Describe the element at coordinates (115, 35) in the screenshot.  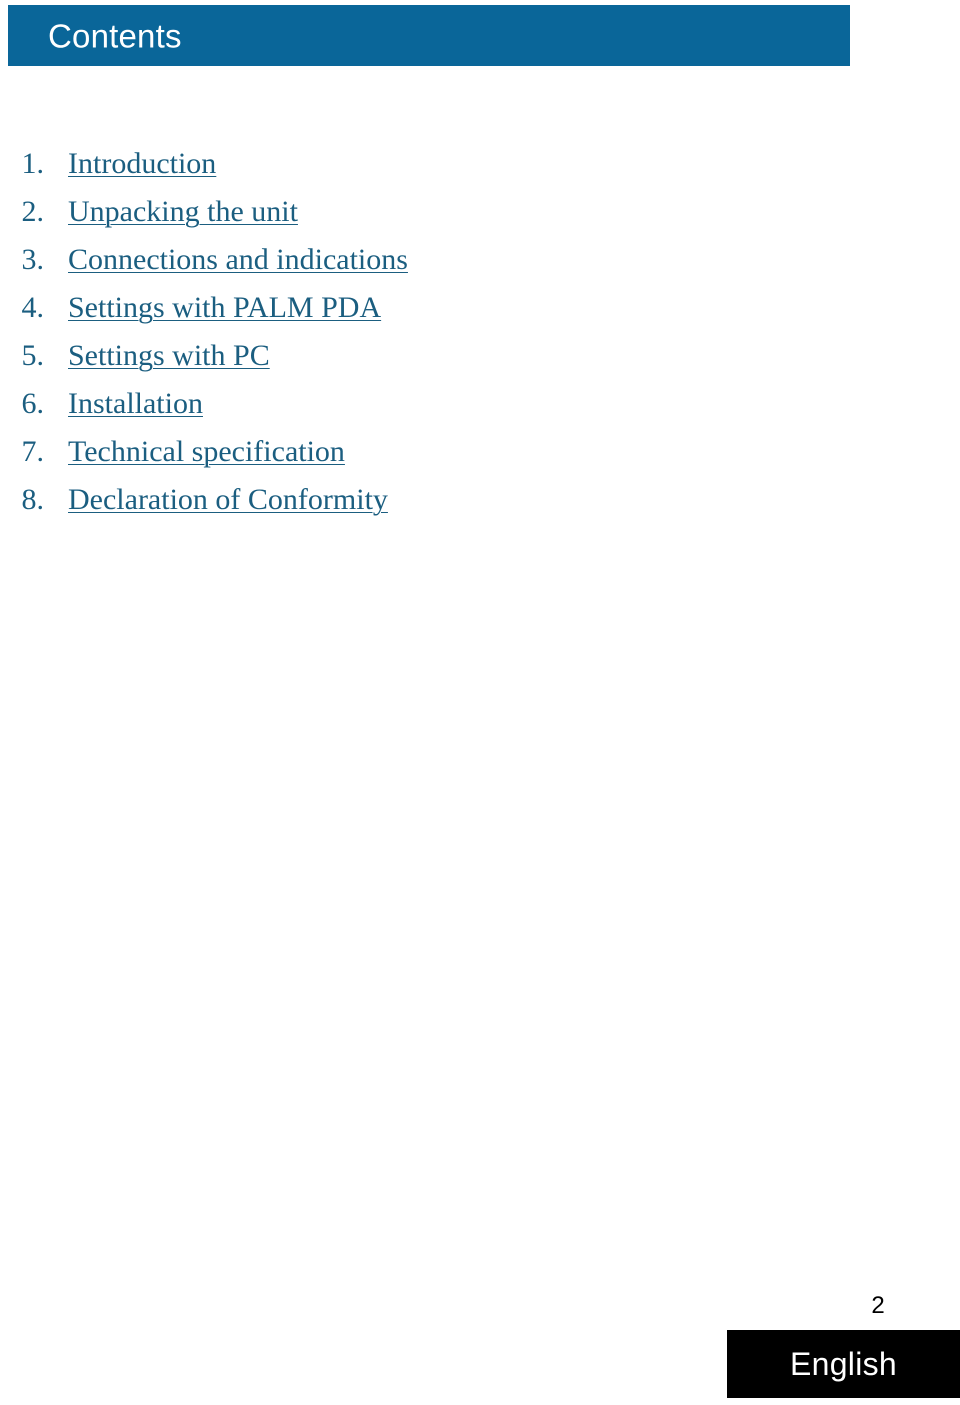
I see `page-title: Contents` at that location.